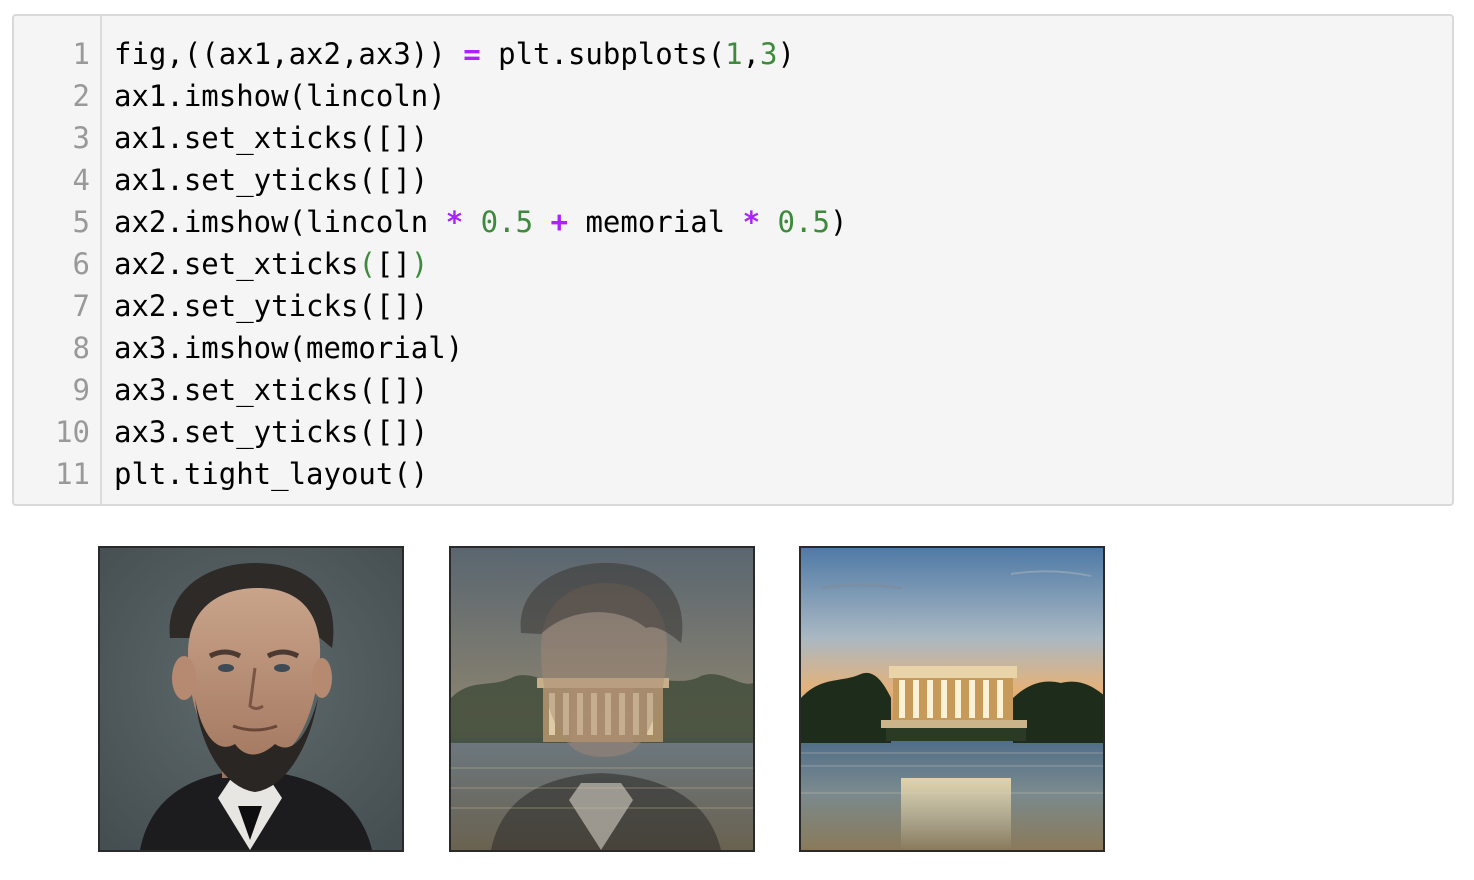 The height and width of the screenshot is (880, 1474). I want to click on line-number: 10, so click(72, 432).